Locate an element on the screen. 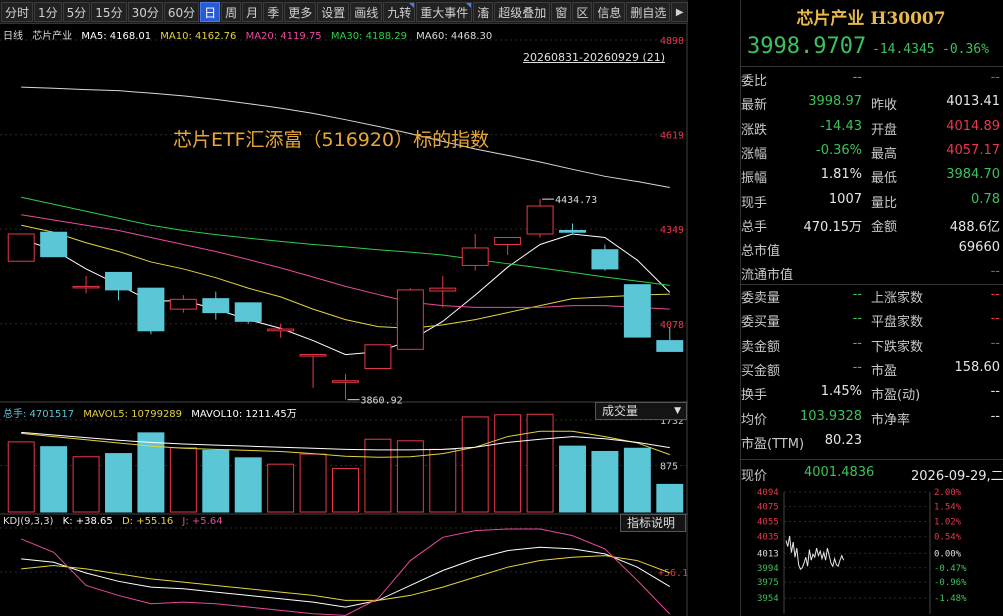  date-range-label: 20260831-20260929 (21) is located at coordinates (594, 57).